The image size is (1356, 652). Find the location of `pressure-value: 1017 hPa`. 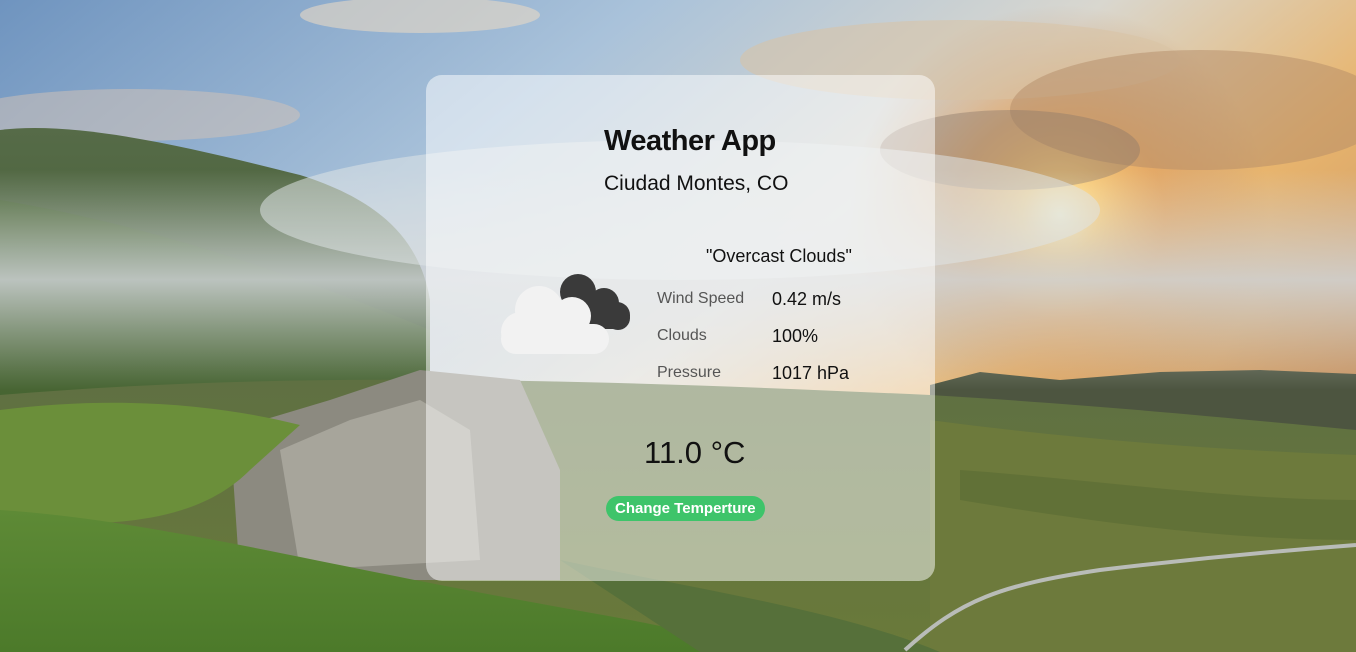

pressure-value: 1017 hPa is located at coordinates (811, 373).